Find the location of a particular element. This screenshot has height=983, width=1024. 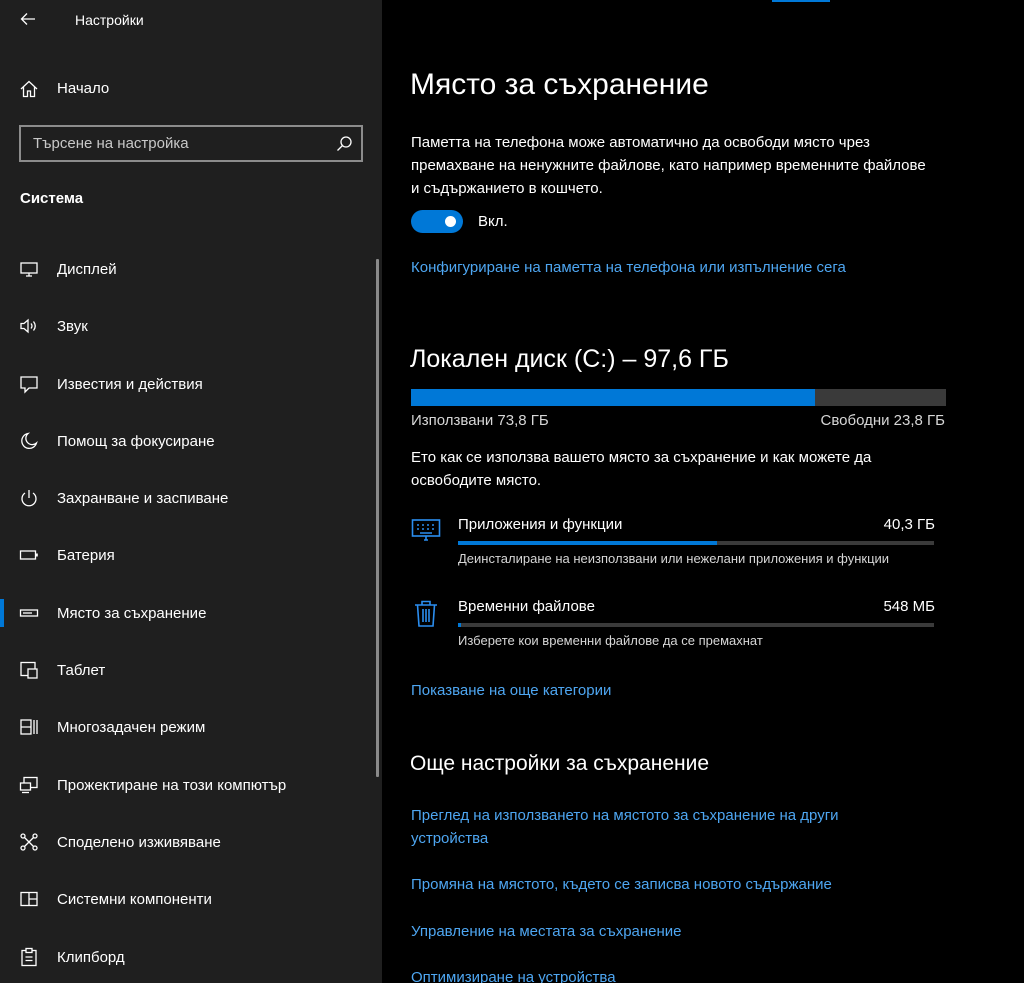

section-title: Система is located at coordinates (52, 198).